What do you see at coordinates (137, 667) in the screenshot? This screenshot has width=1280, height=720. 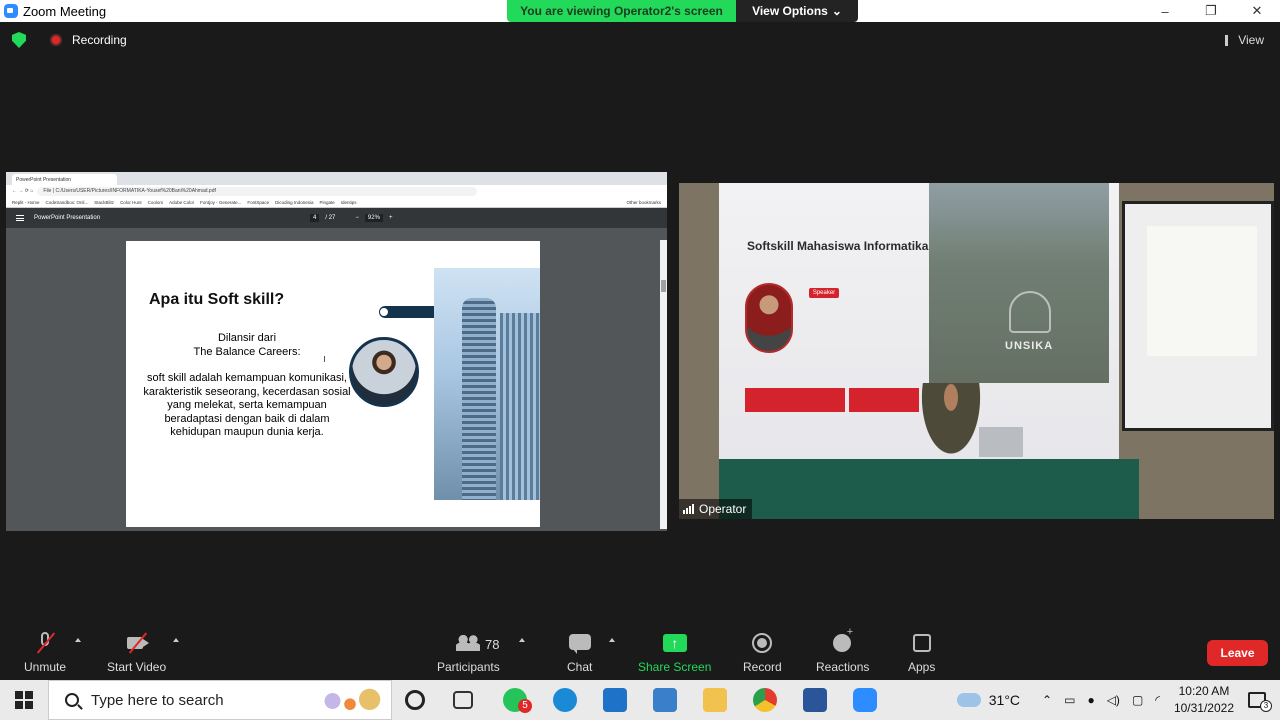 I see `start-video-label: Start Video` at bounding box center [137, 667].